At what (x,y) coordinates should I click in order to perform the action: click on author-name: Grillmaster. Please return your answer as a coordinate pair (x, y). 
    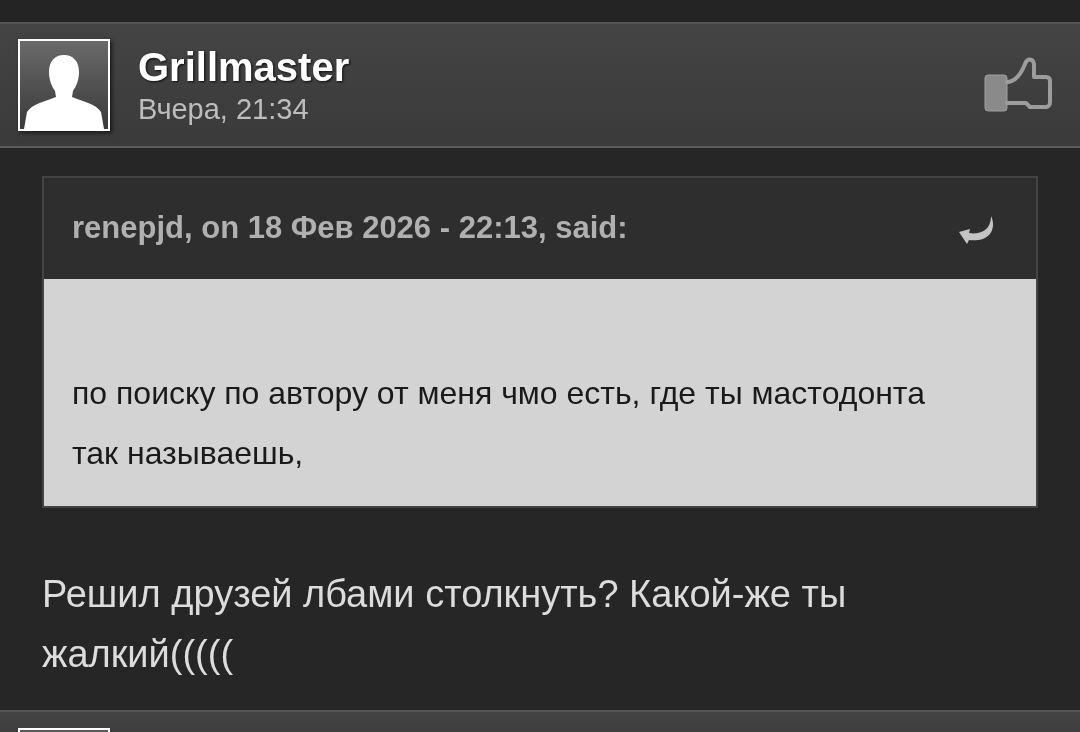
    Looking at the image, I should click on (561, 67).